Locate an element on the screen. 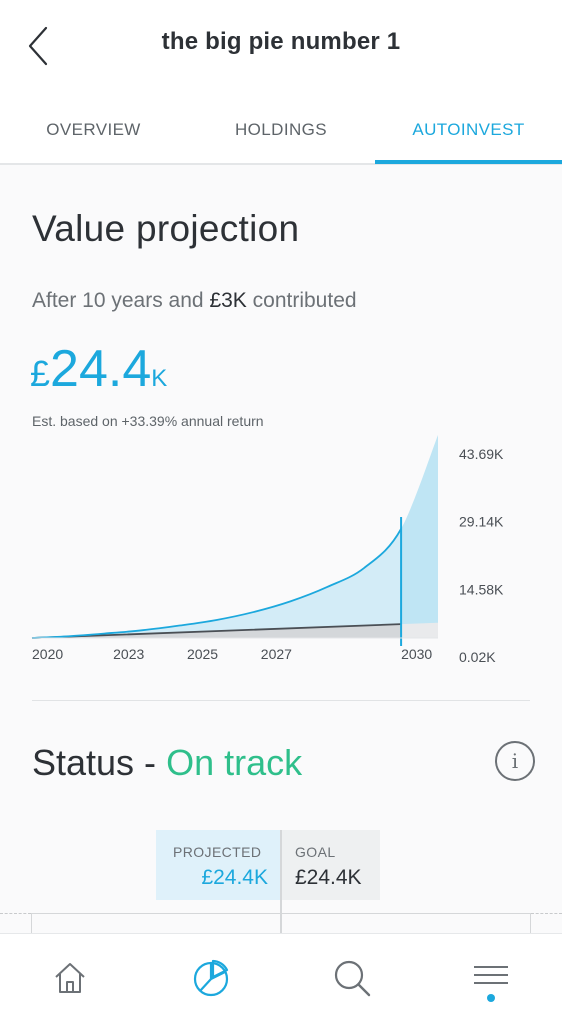 The height and width of the screenshot is (1024, 562). x-tick-label: 2020 is located at coordinates (47, 654).